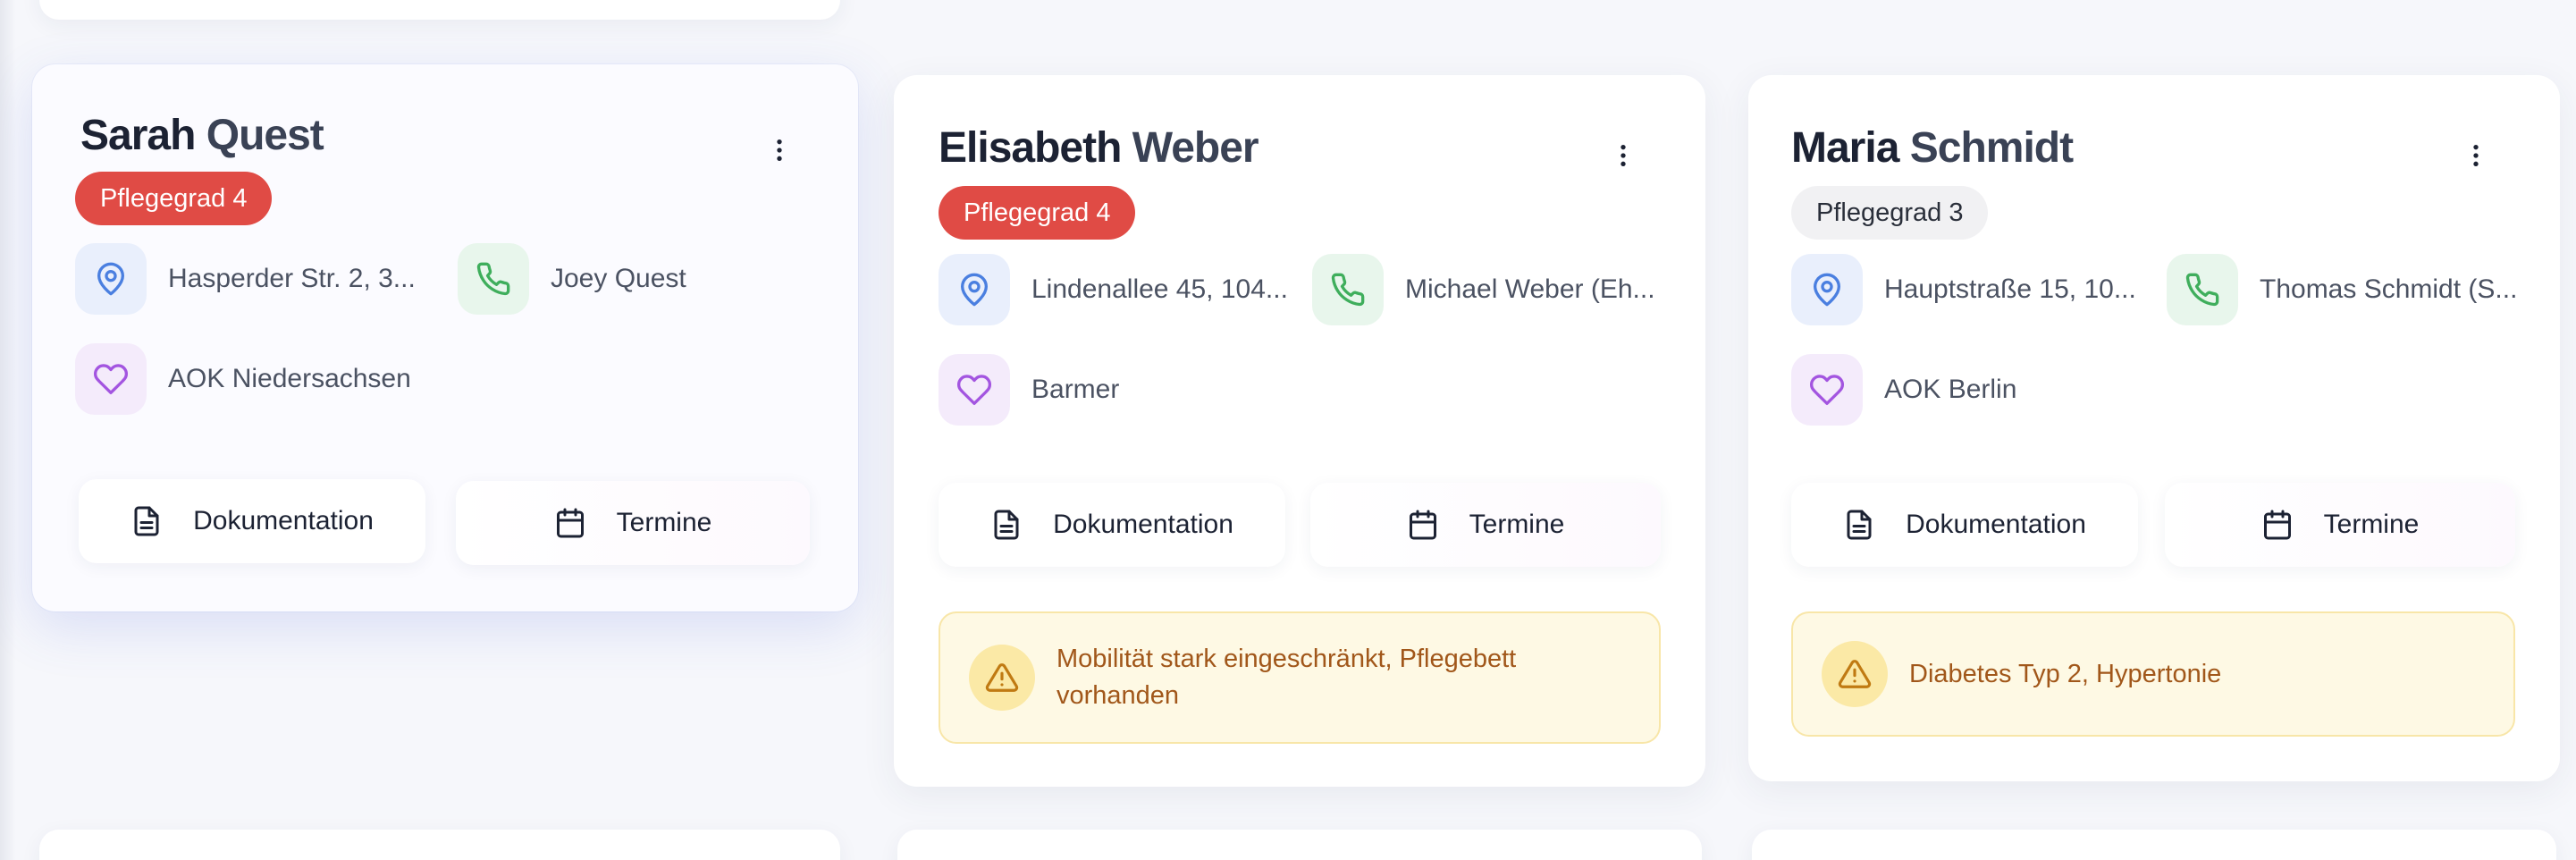 Image resolution: width=2576 pixels, height=860 pixels. What do you see at coordinates (1030, 148) in the screenshot?
I see `patient-first-name: Elisabeth` at bounding box center [1030, 148].